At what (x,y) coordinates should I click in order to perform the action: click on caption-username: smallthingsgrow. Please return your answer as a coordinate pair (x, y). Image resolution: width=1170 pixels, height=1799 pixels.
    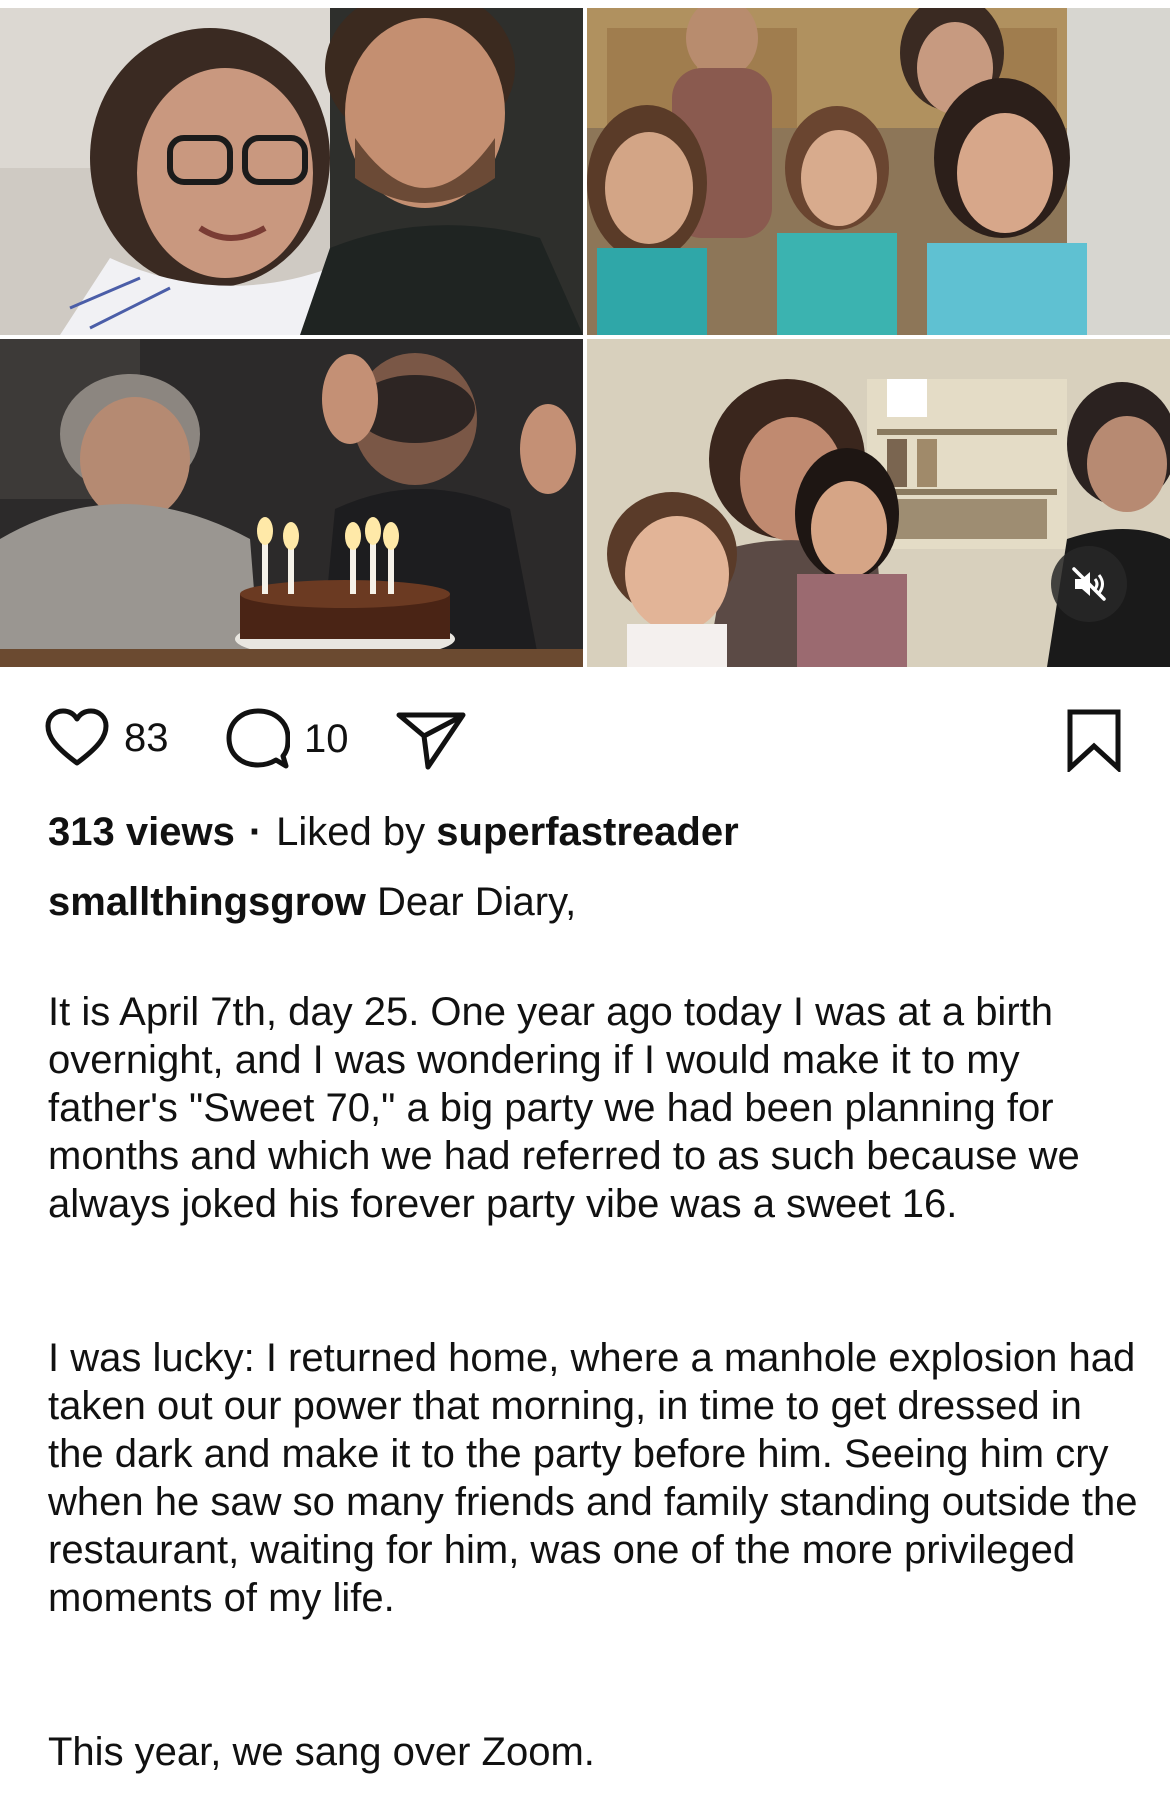
    Looking at the image, I should click on (207, 902).